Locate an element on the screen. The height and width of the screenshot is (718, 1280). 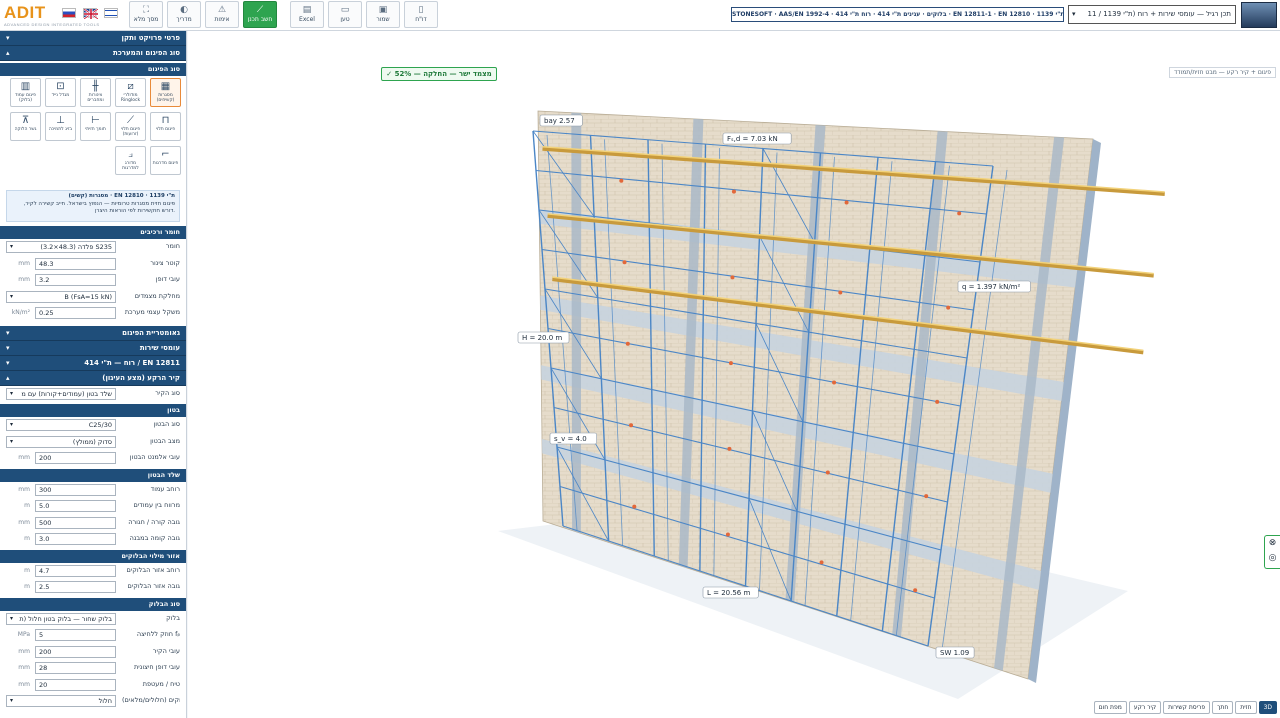
section-project-header: ▾ פרטי פרויקט ותקן is located at coordinates (93, 38).